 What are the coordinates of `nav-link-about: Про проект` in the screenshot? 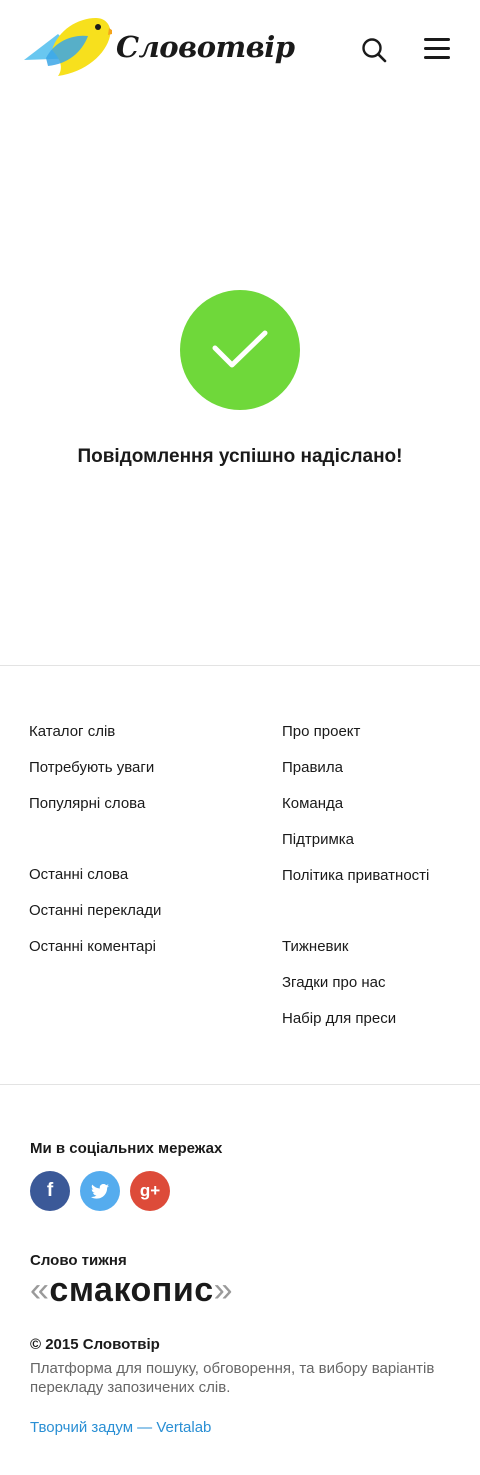 It's located at (355, 738).